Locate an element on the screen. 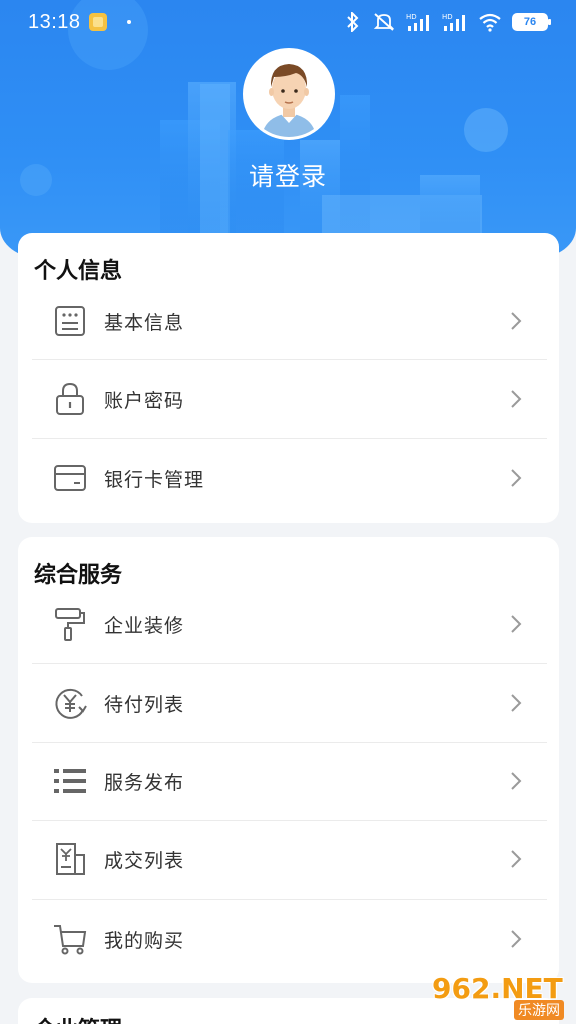  avatar-icon is located at coordinates (289, 94).